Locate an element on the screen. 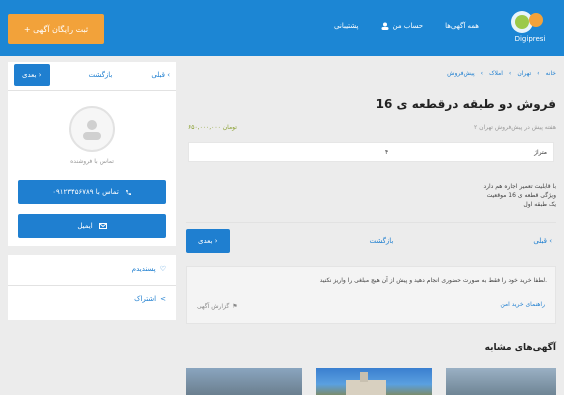 The width and height of the screenshot is (564, 395). sidebar-next-label: بعدی is located at coordinates (29, 75).